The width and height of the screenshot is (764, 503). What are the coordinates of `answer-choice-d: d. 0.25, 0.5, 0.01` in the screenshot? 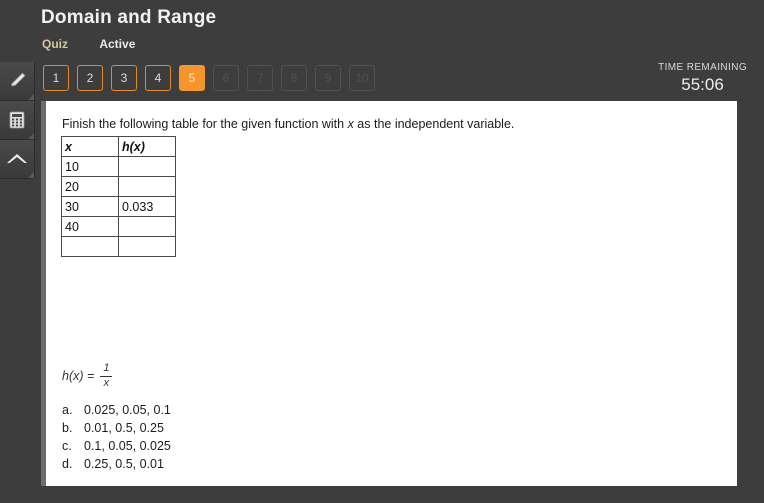 It's located at (116, 466).